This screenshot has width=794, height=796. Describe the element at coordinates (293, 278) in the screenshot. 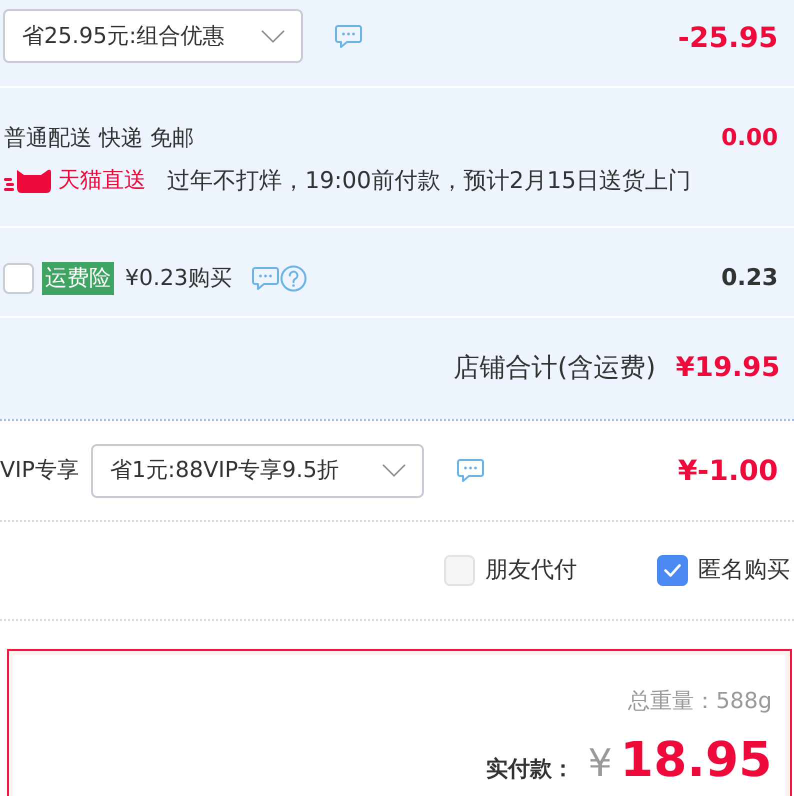

I see `help-icon` at that location.